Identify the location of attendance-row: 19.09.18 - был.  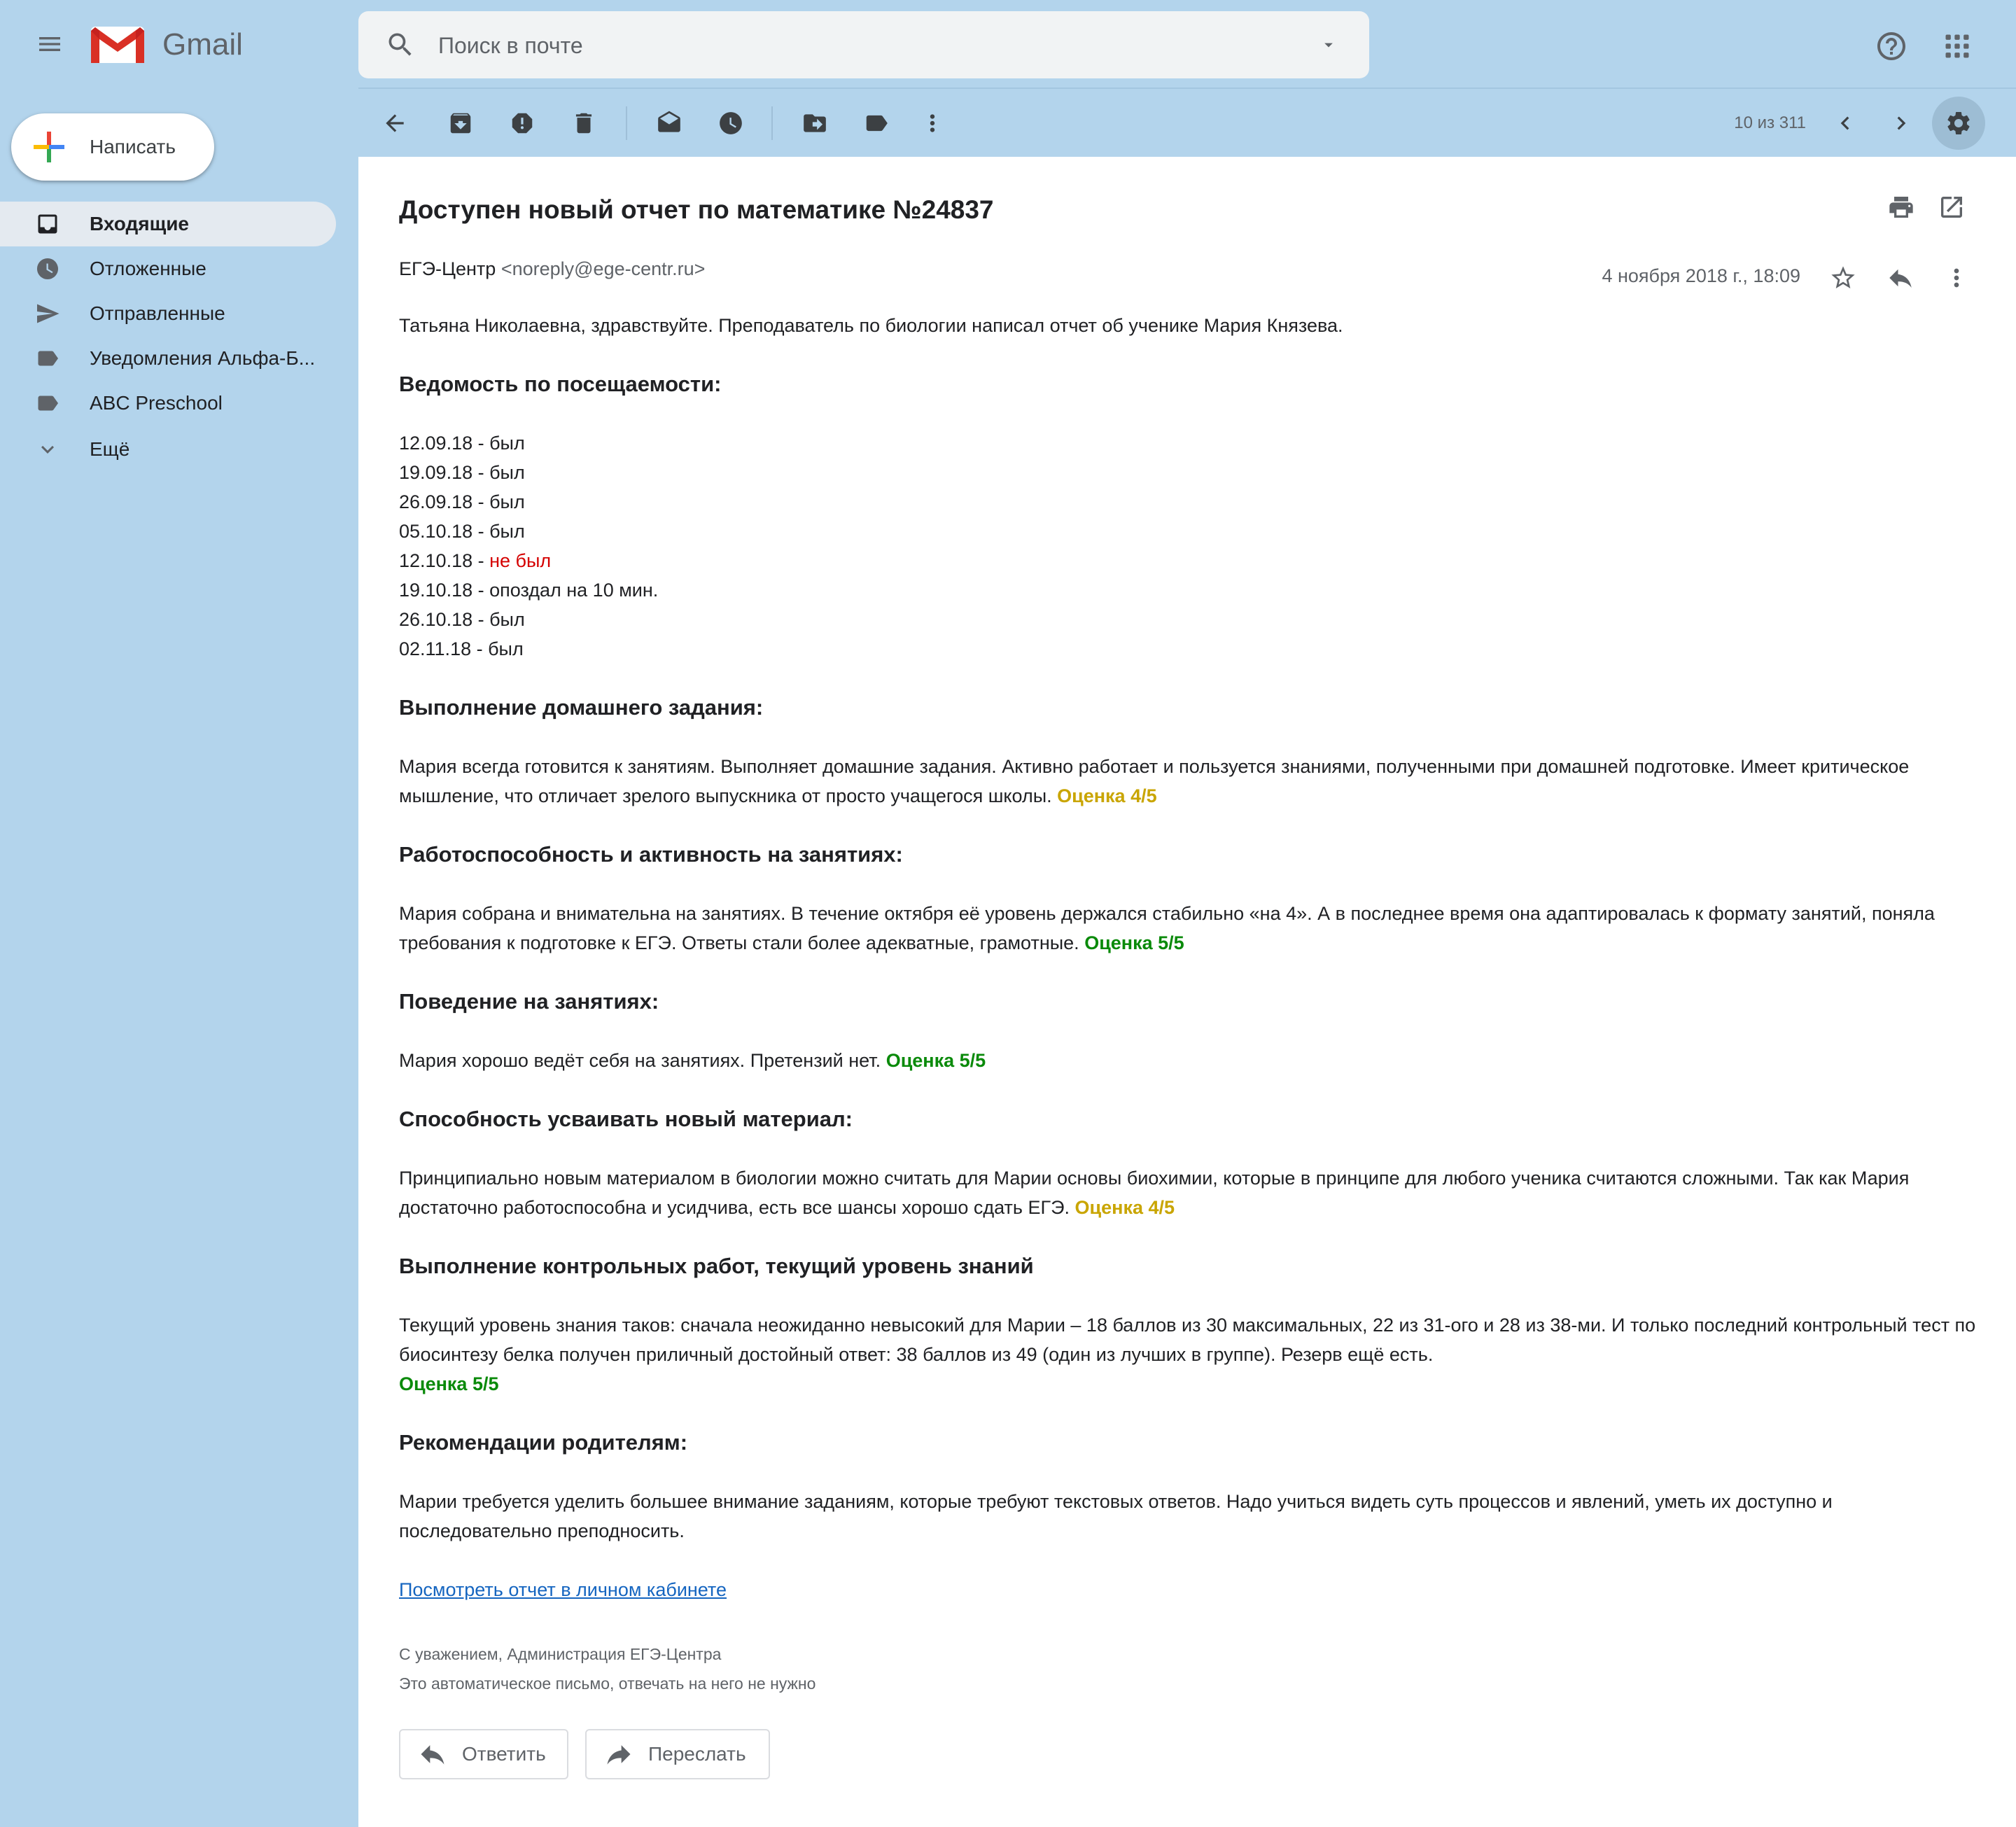
(1190, 472).